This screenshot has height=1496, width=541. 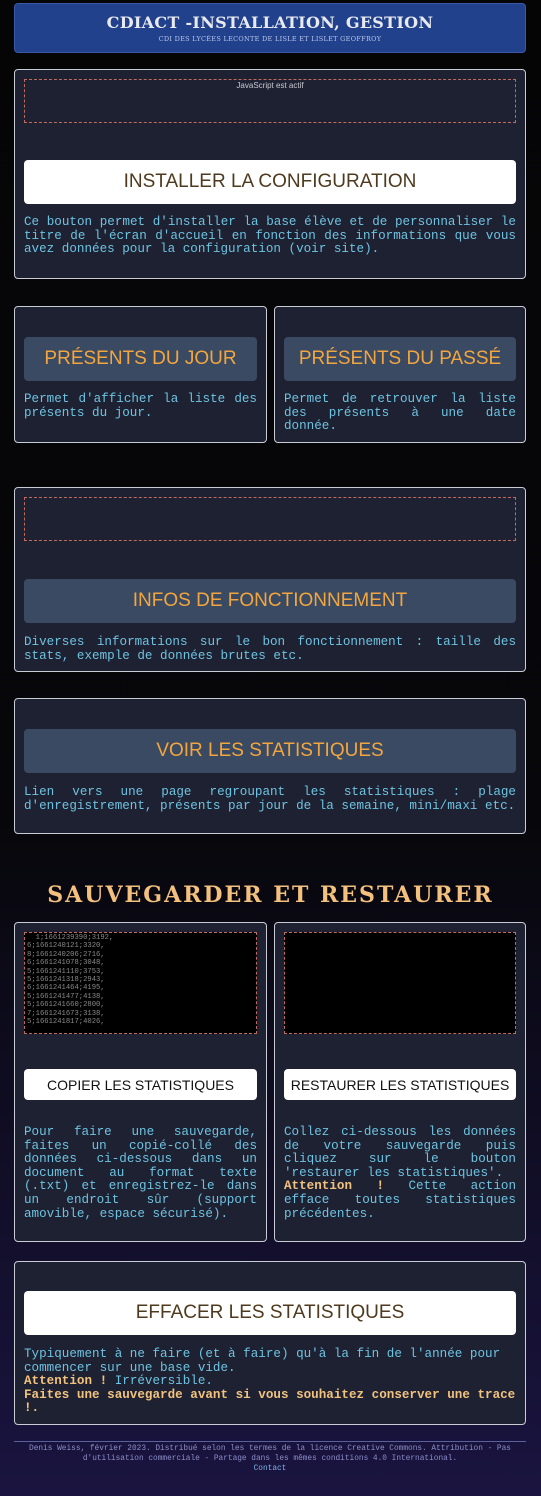 What do you see at coordinates (400, 359) in the screenshot?
I see `presents-passe-button: PRÉSENTS DU PASSÉ` at bounding box center [400, 359].